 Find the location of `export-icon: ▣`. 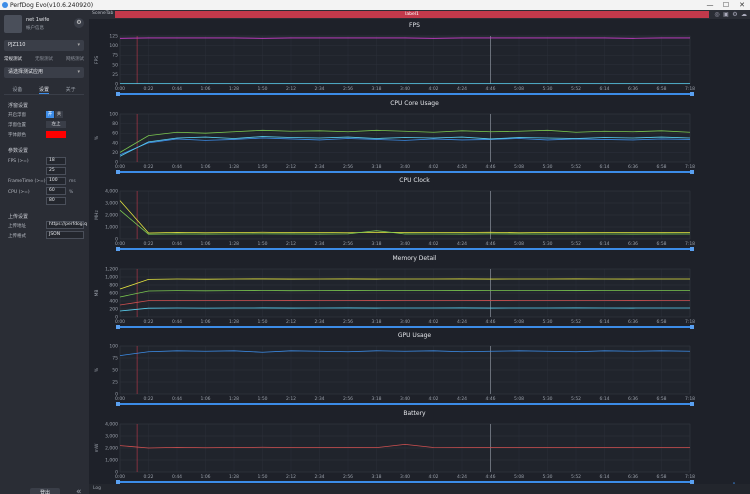

export-icon: ▣ is located at coordinates (726, 14).